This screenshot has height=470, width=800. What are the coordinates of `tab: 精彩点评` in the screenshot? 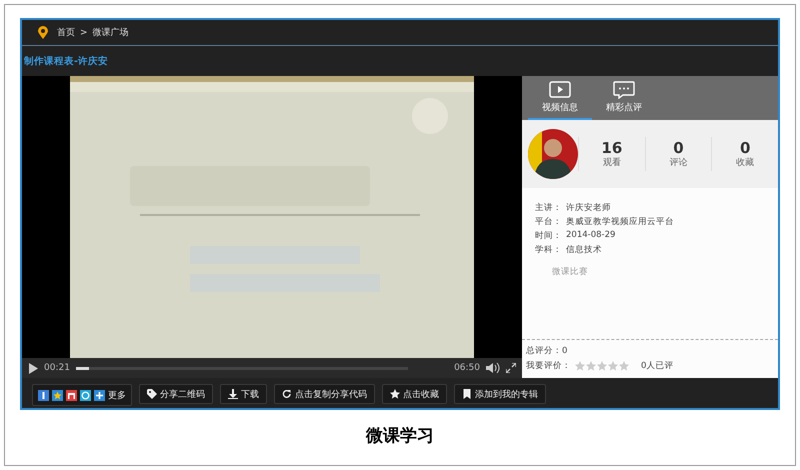 It's located at (624, 98).